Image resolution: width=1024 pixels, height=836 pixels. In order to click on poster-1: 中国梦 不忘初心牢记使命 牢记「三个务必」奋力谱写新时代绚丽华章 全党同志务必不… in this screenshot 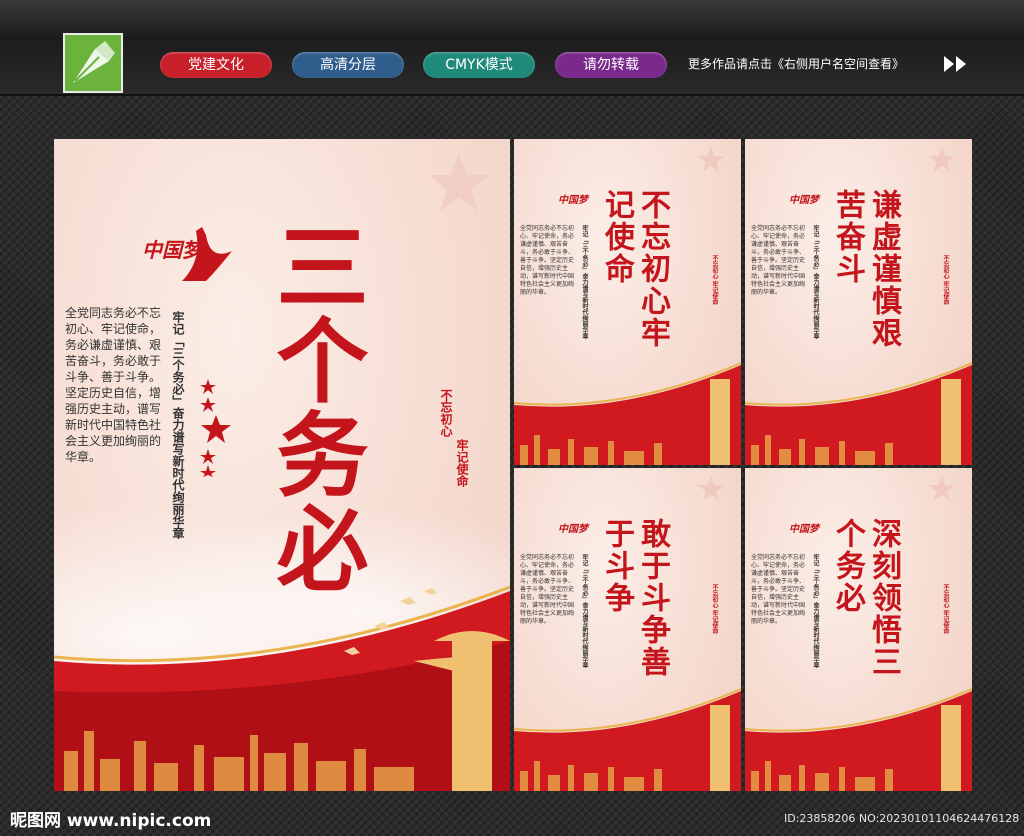, I will do `click(627, 302)`.